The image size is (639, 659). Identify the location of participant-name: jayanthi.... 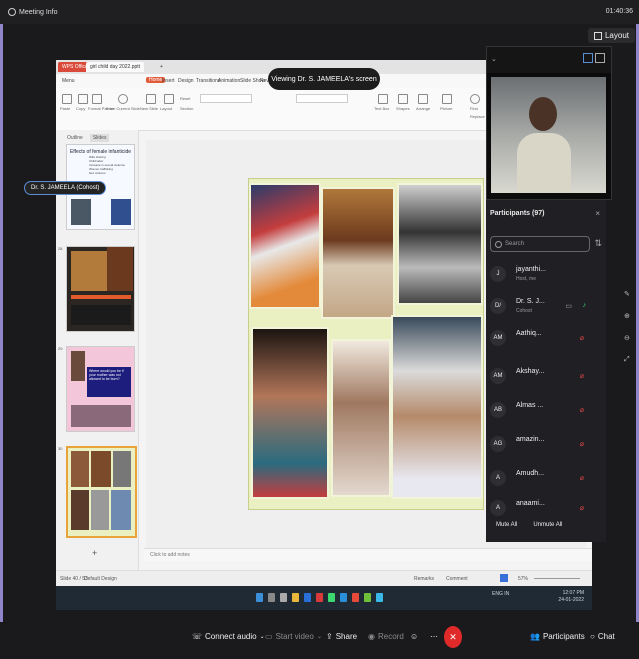
(531, 269).